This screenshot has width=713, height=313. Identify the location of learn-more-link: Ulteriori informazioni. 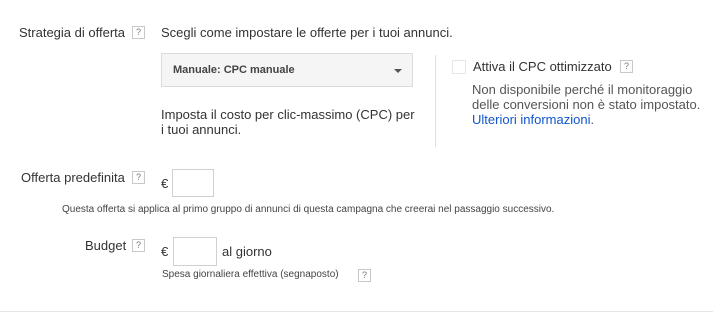
(531, 119).